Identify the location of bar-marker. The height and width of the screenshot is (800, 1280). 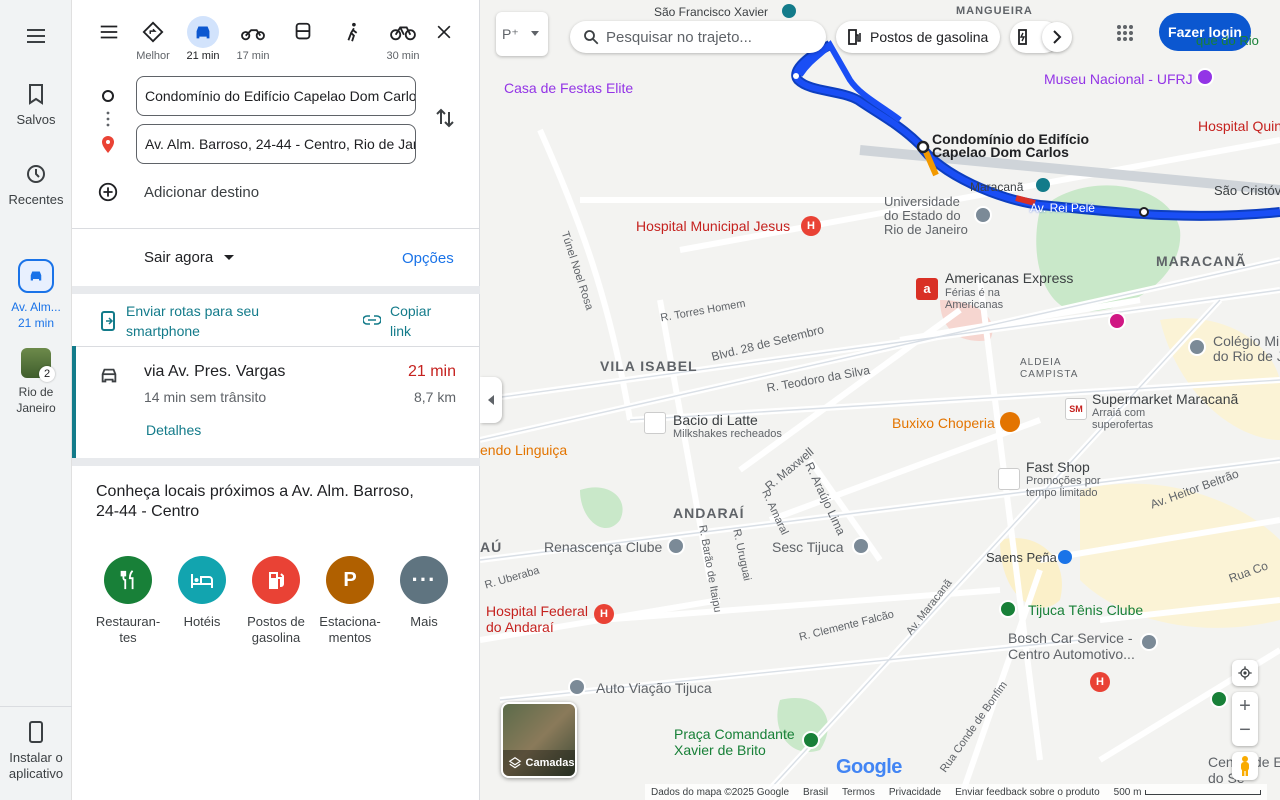
(1010, 422).